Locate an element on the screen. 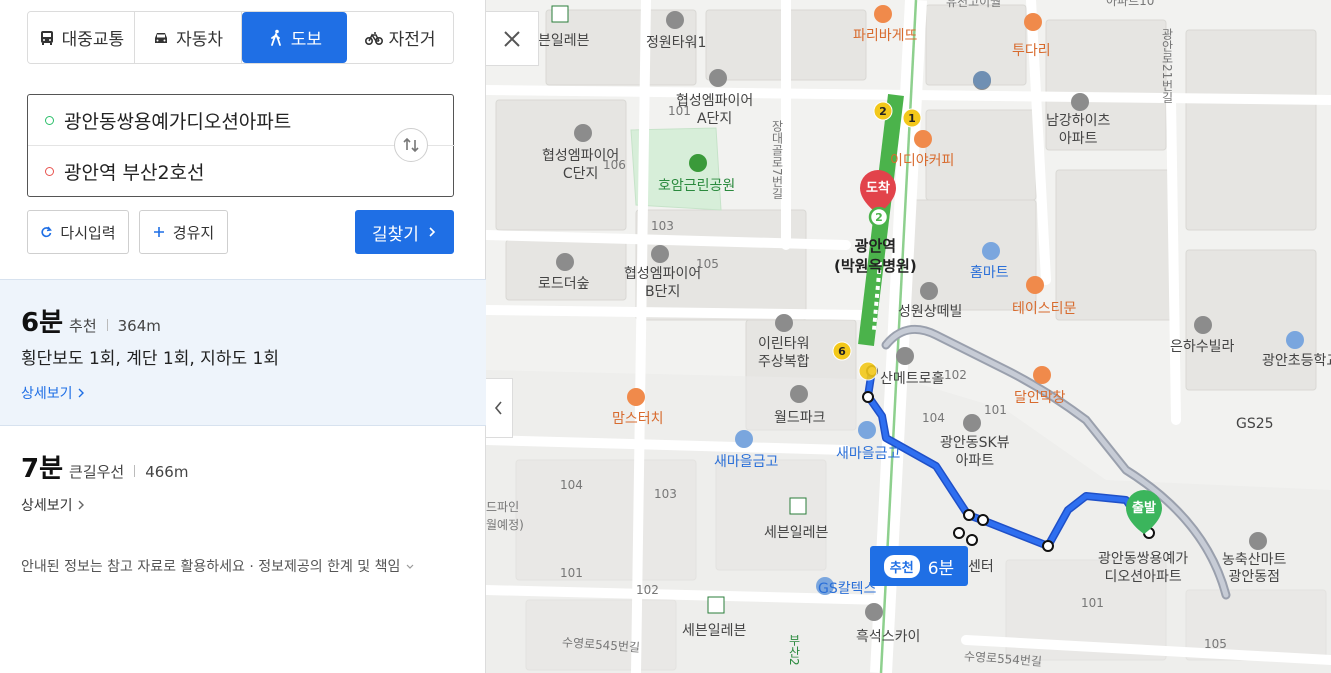 Image resolution: width=1331 pixels, height=673 pixels. route-time: 6분 is located at coordinates (42, 323).